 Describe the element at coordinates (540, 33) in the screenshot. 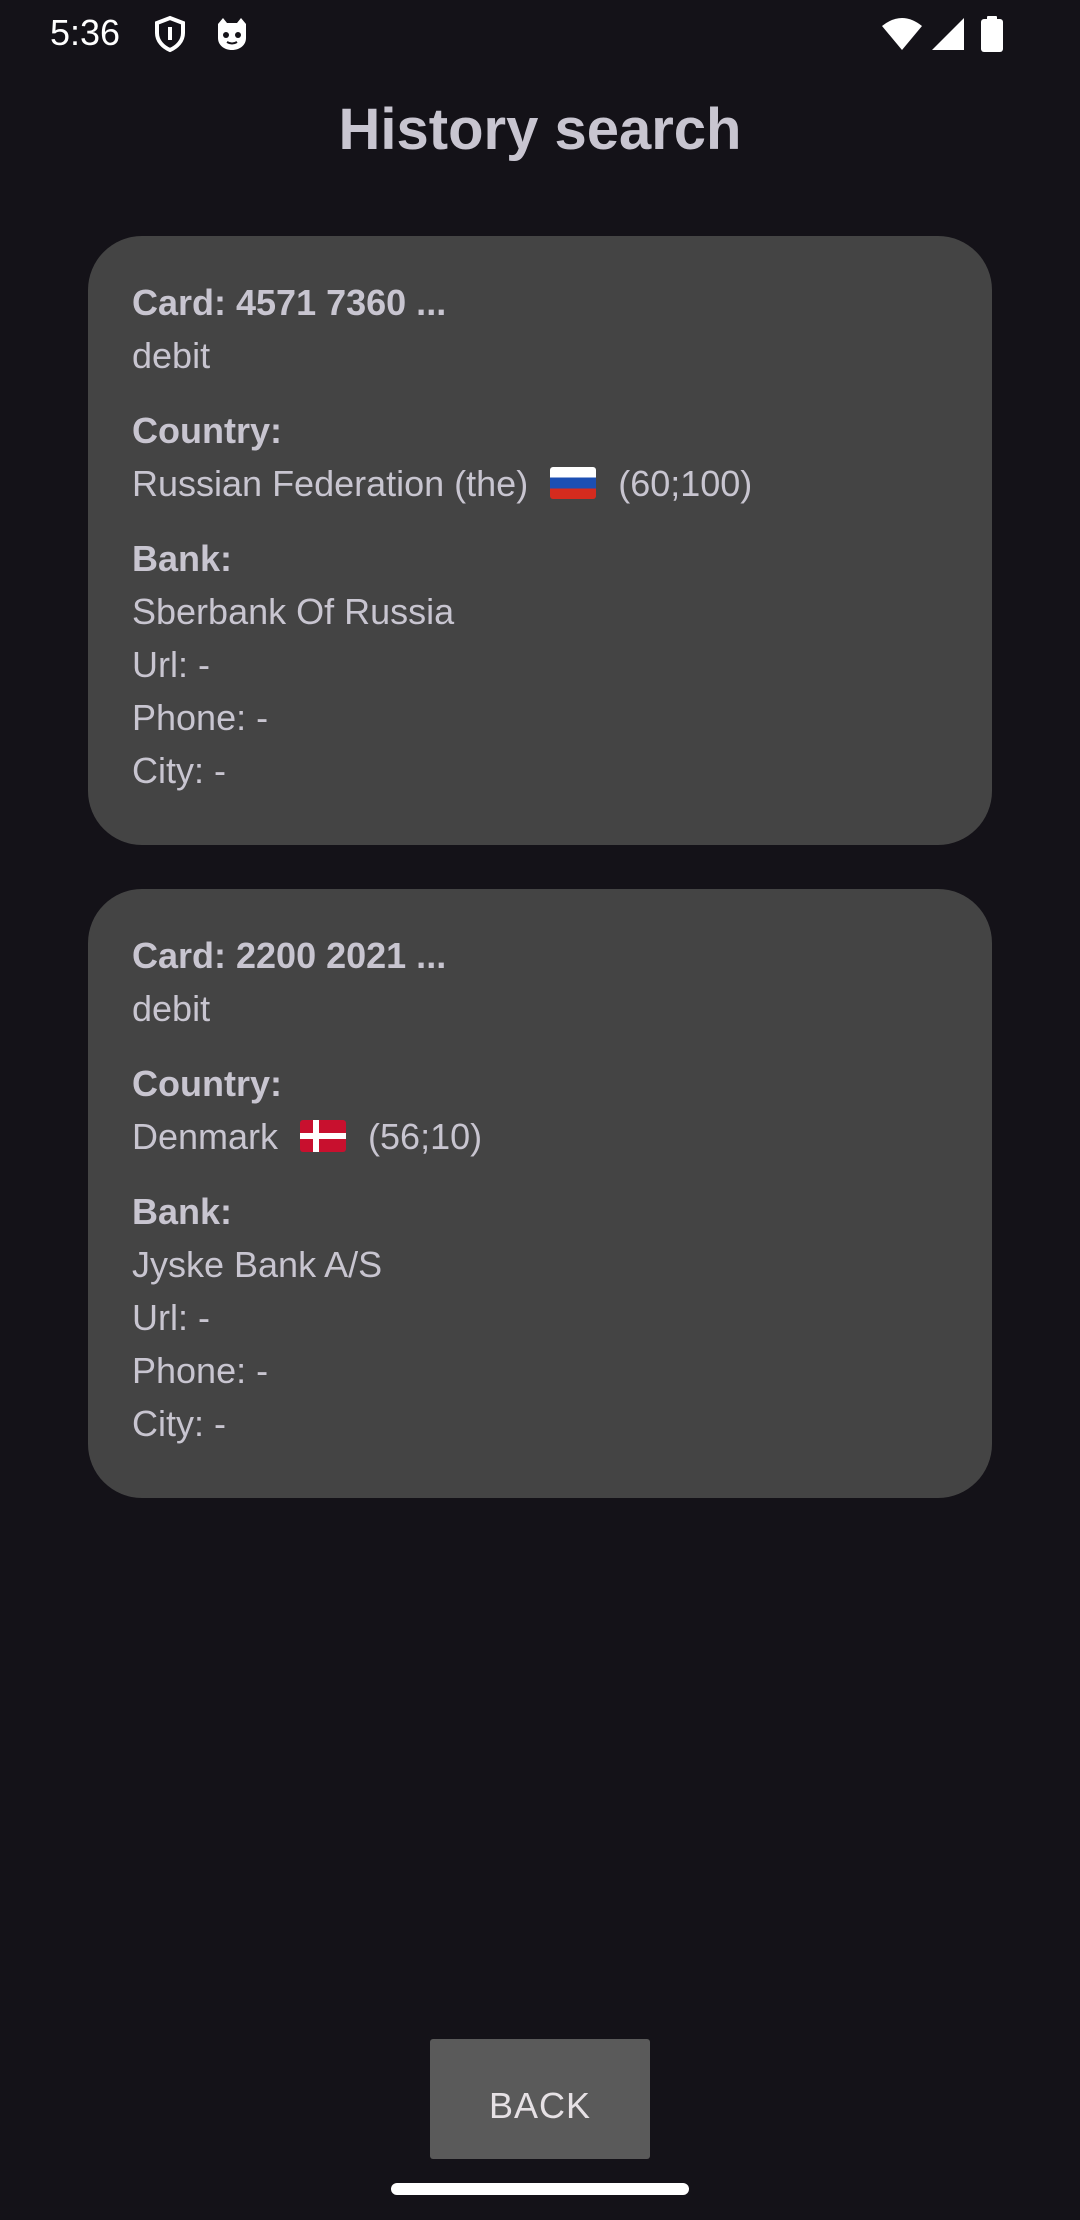

I see `status-bar: 5:36` at that location.